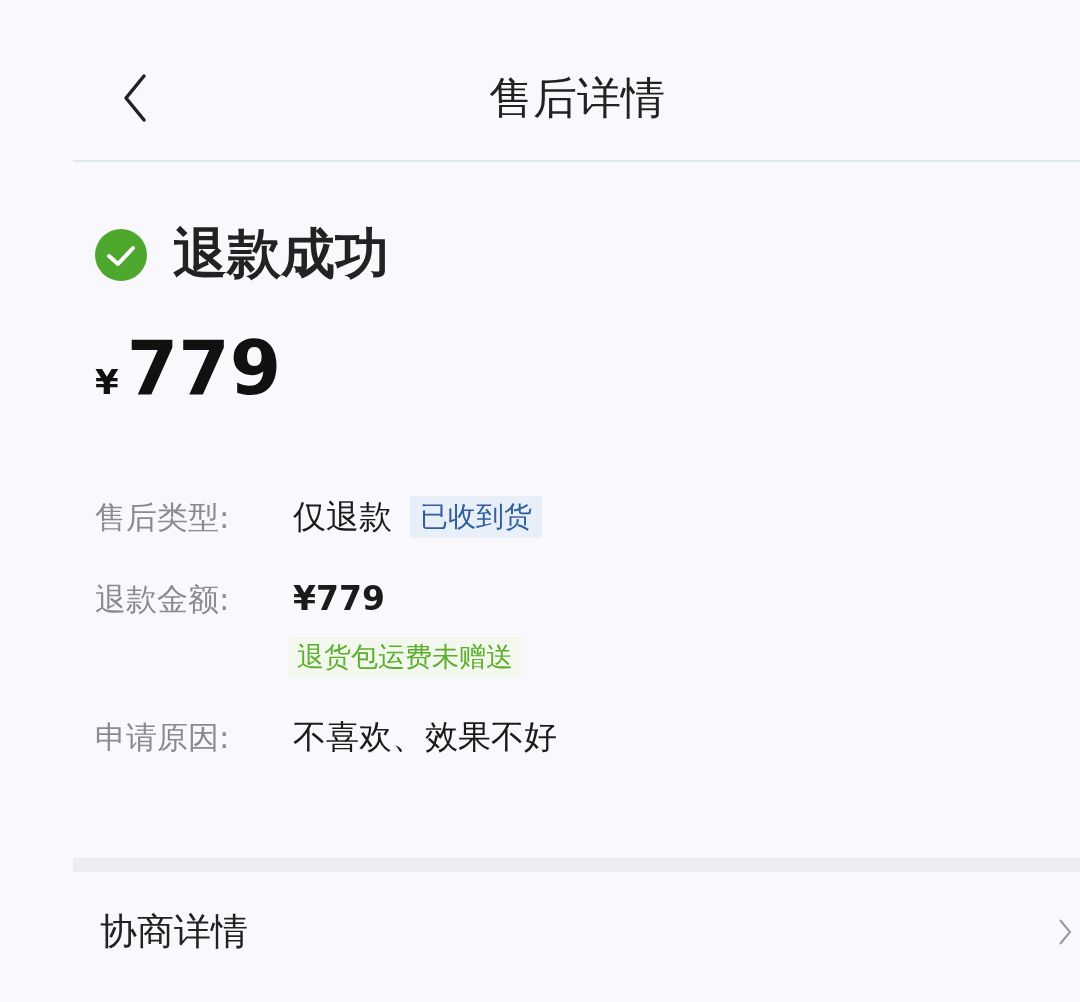  Describe the element at coordinates (281, 254) in the screenshot. I see `status-text: 退款成功` at that location.